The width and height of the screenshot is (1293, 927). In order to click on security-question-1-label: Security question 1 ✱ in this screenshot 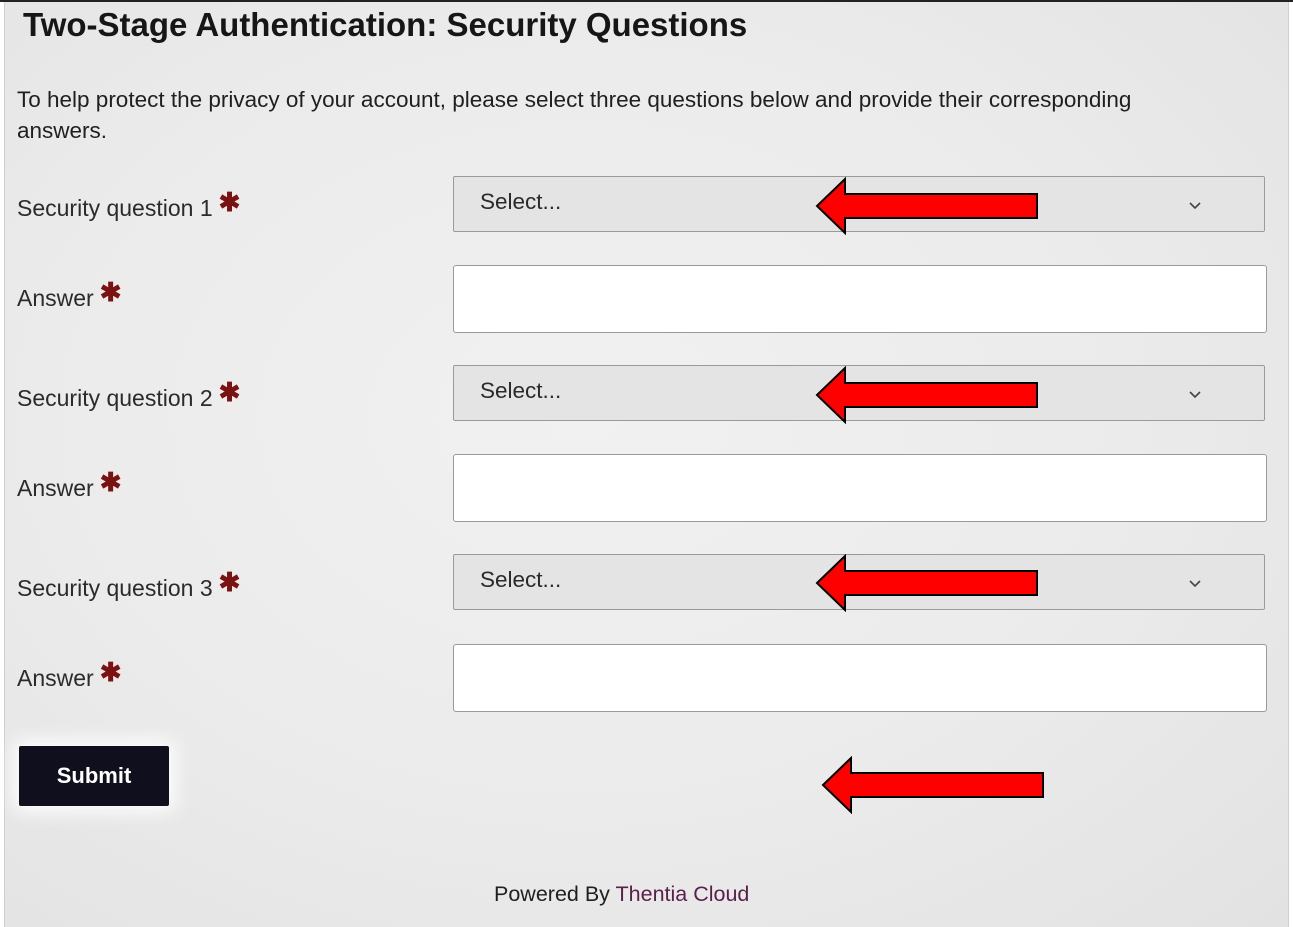, I will do `click(128, 205)`.